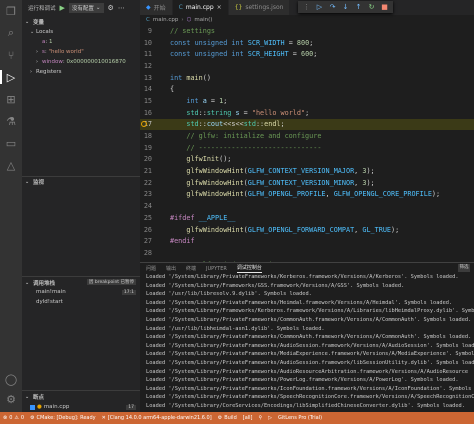 The image size is (474, 424). Describe the element at coordinates (248, 418) in the screenshot. I see `build-target: [all]` at that location.